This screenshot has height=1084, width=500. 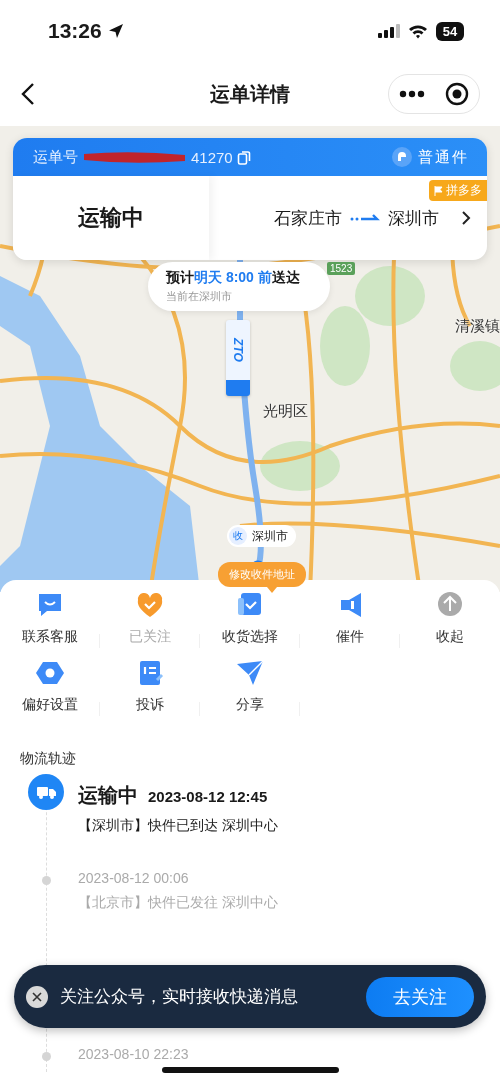 I want to click on chevron-right-icon, so click(x=466, y=218).